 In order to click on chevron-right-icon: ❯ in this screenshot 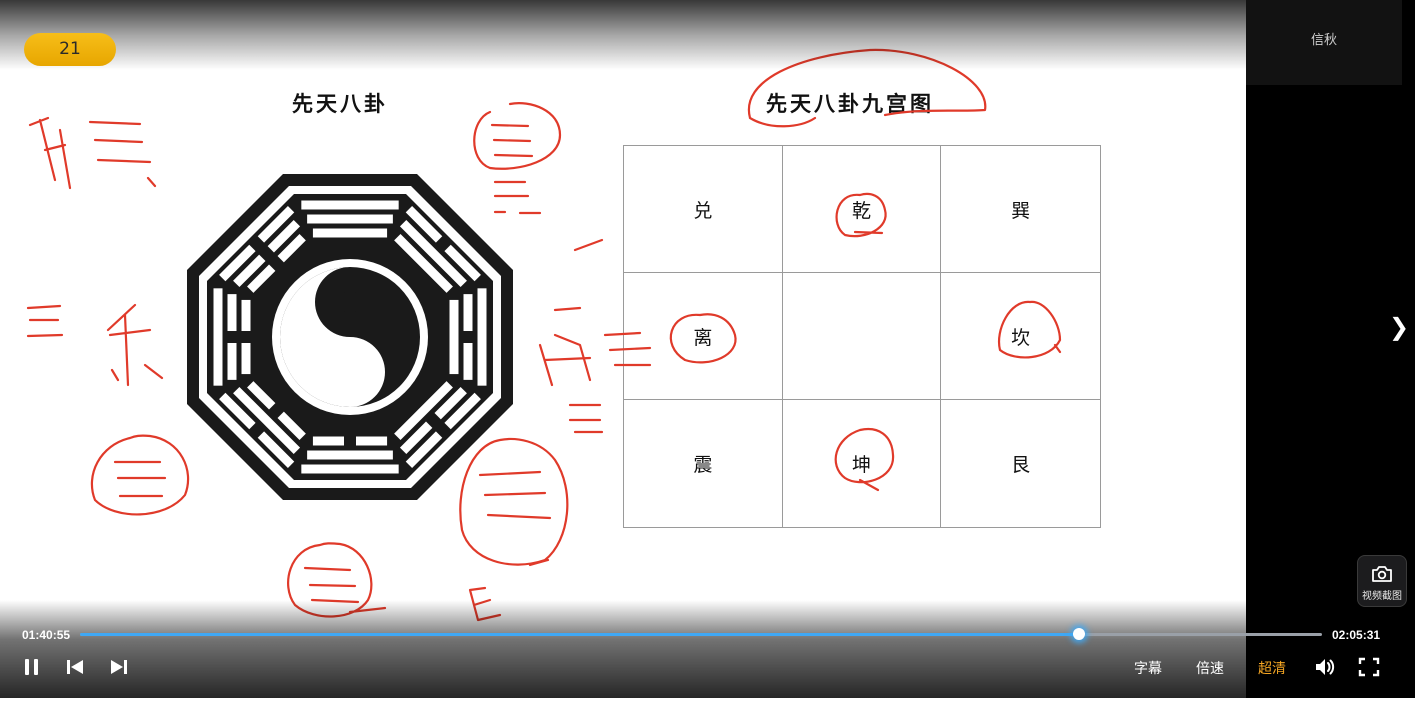, I will do `click(1399, 327)`.